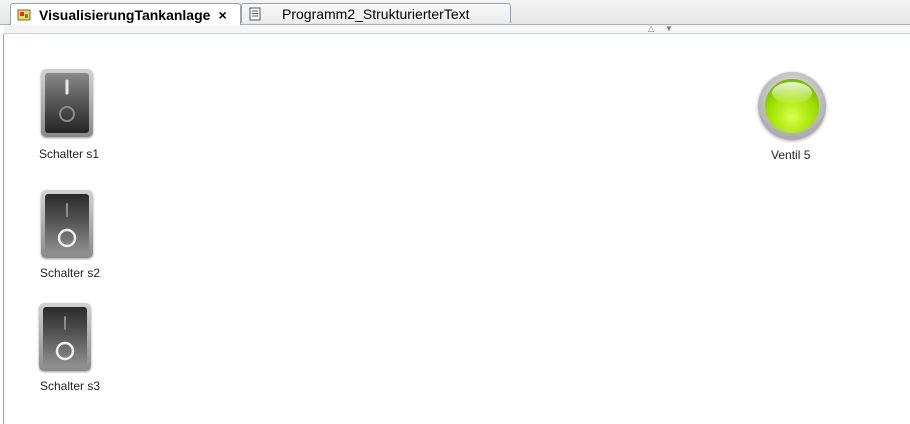 This screenshot has width=910, height=424. I want to click on editor-sub-toolbar: △ ▼, so click(457, 29).